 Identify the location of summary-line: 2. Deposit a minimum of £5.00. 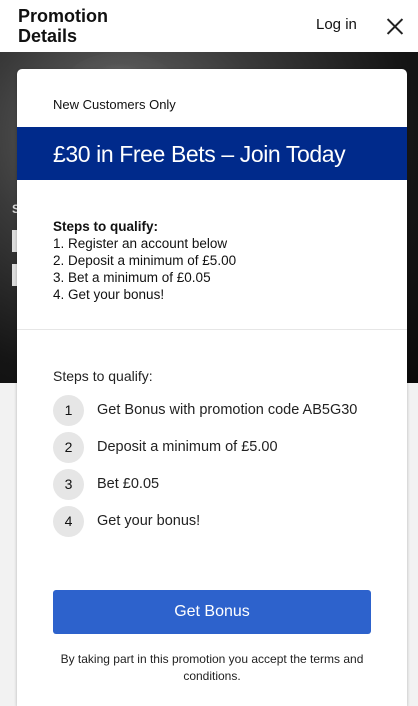
(145, 260).